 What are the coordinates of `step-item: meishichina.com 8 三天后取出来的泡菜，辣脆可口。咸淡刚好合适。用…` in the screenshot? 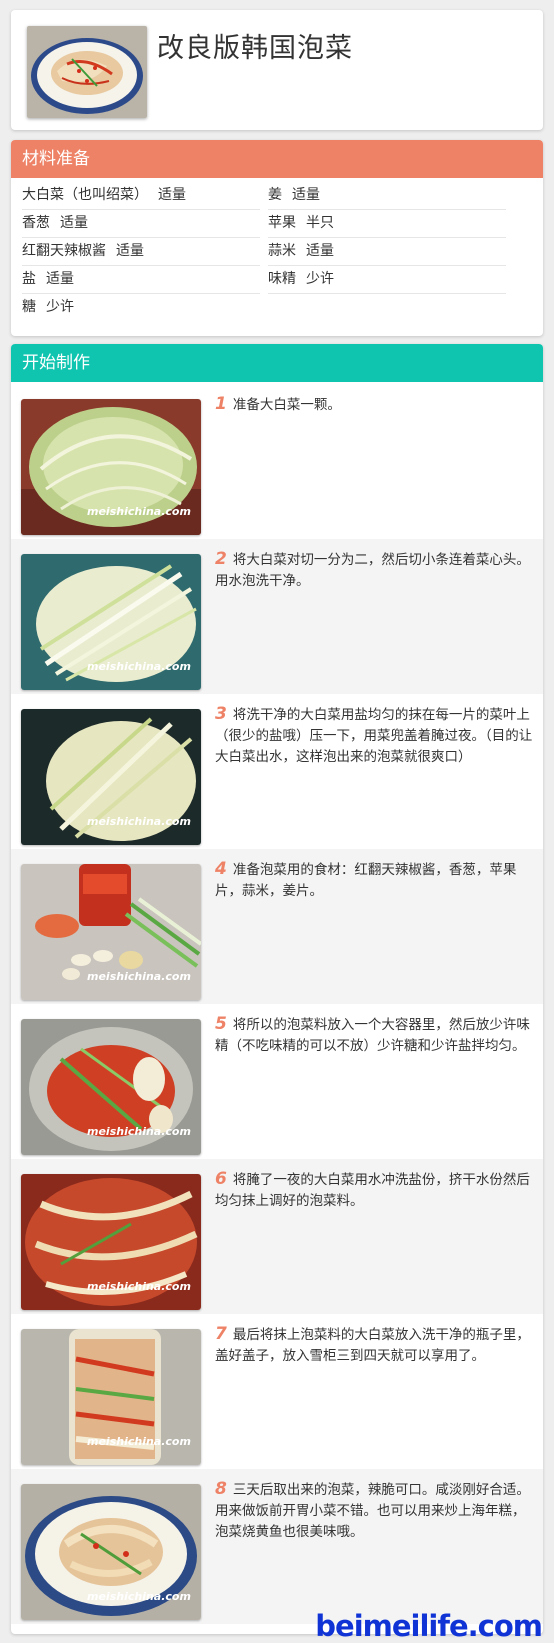 It's located at (277, 1546).